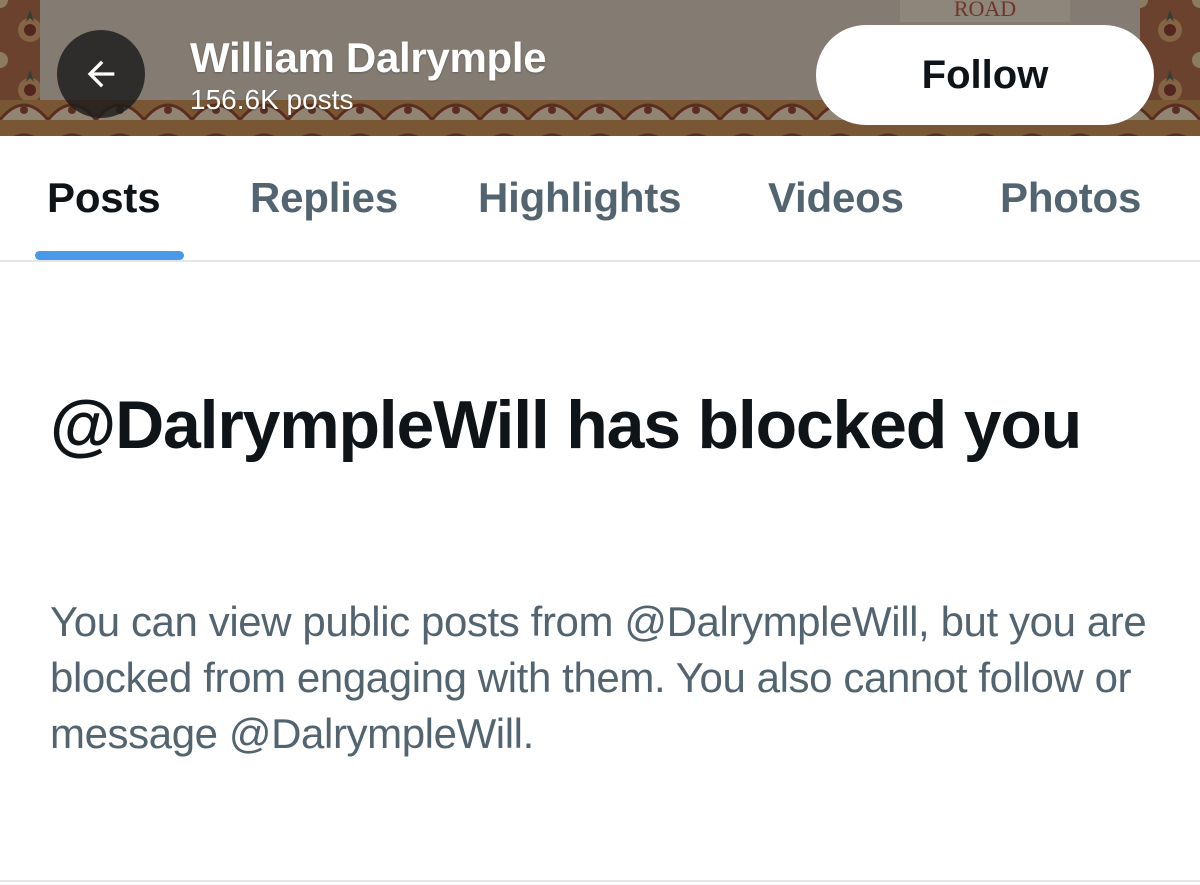 This screenshot has width=1200, height=885. What do you see at coordinates (272, 99) in the screenshot?
I see `post-count: 156.6K posts` at bounding box center [272, 99].